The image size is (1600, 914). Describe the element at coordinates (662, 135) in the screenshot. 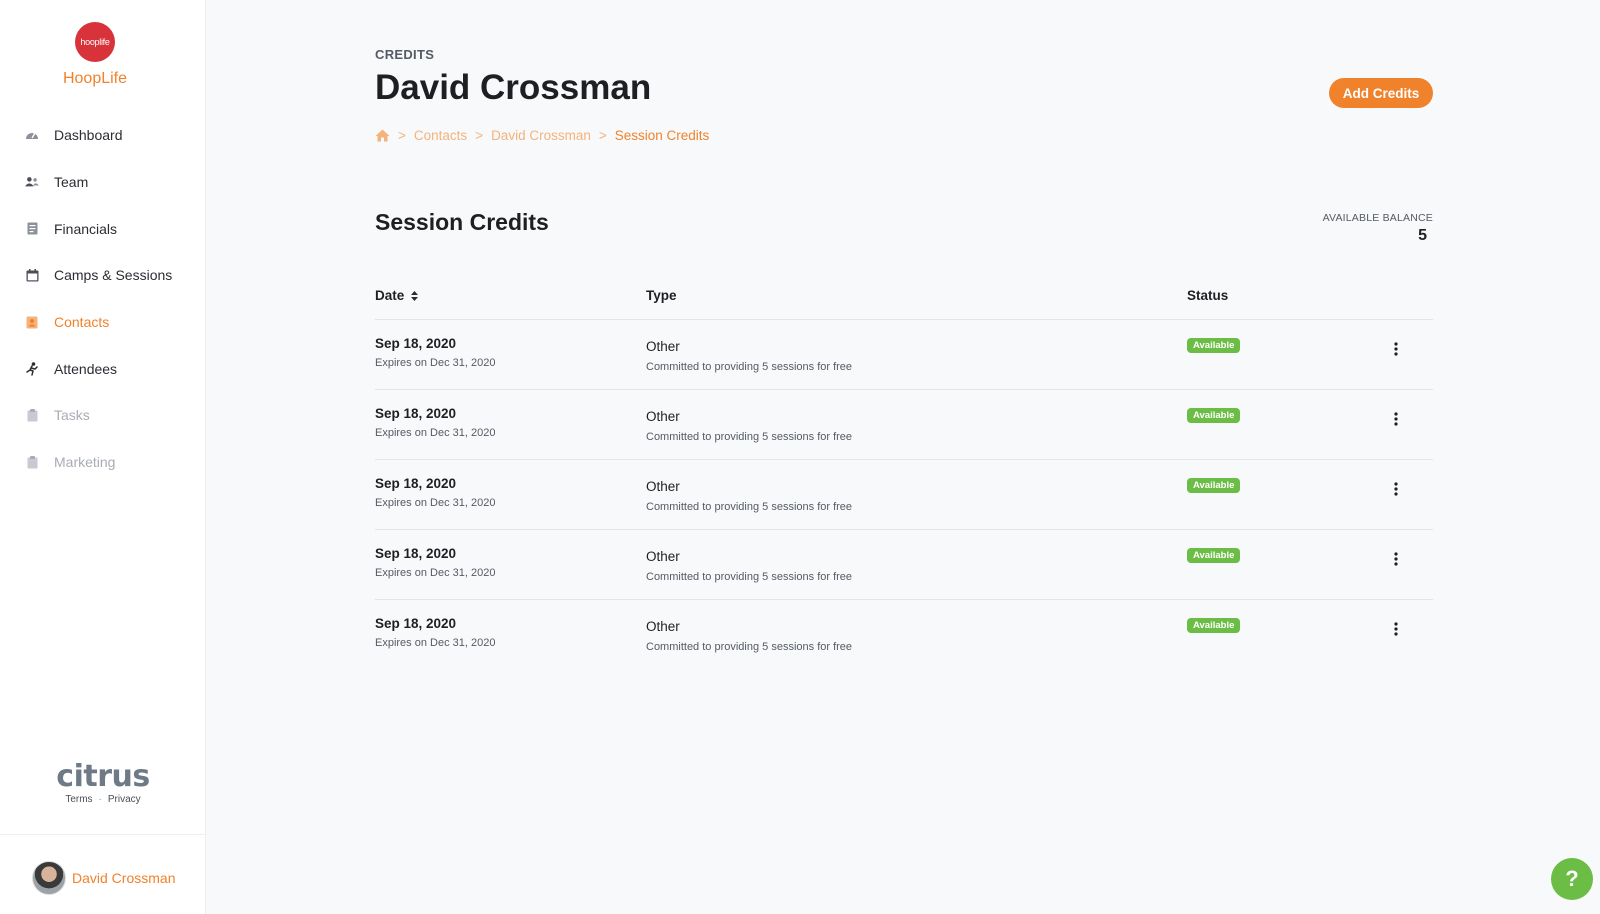

I see `breadcrumb-current: Session Credits` at that location.